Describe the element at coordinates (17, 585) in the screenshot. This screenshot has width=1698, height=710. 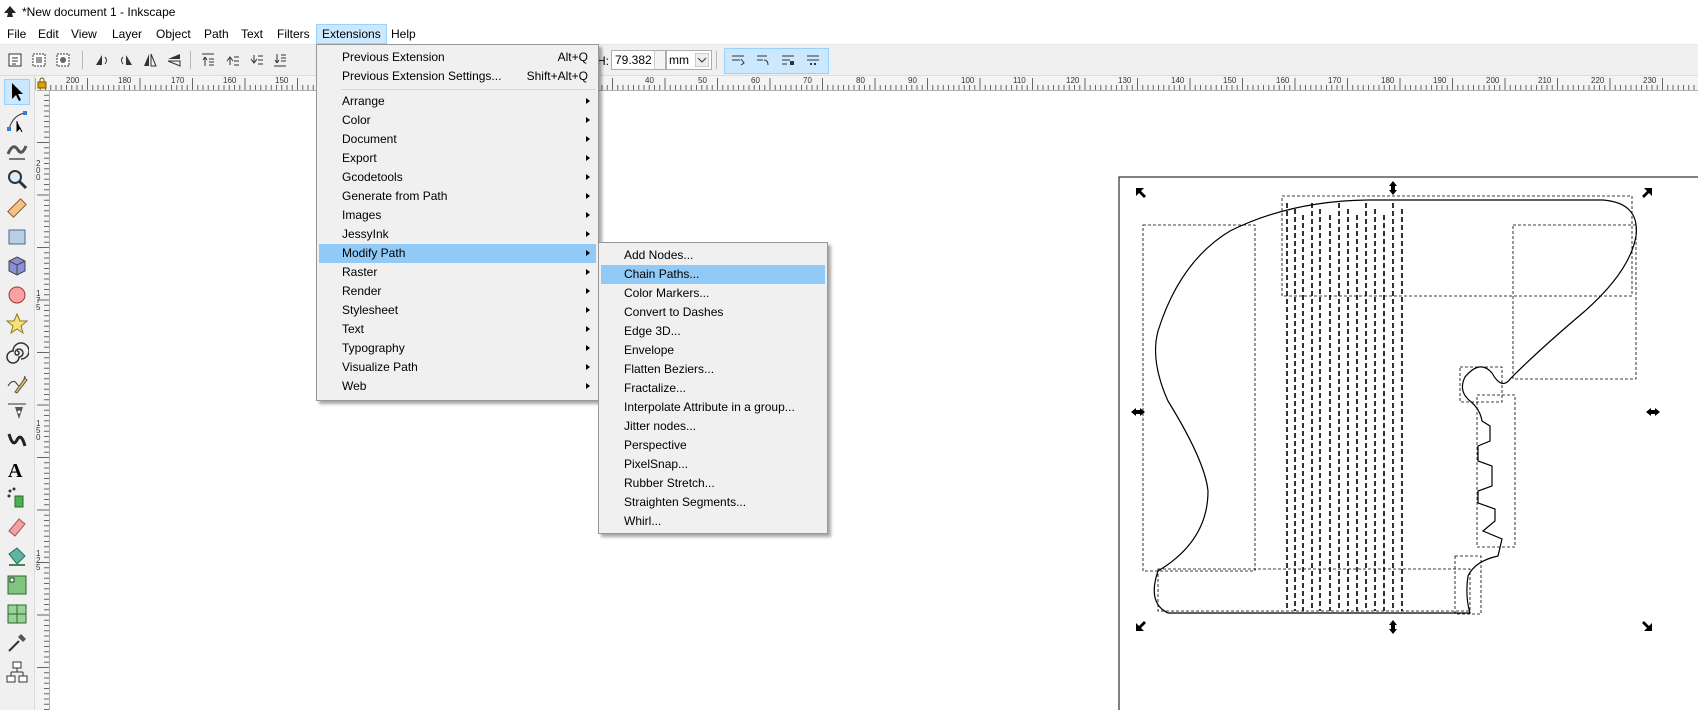
I see `gradient-tool` at that location.